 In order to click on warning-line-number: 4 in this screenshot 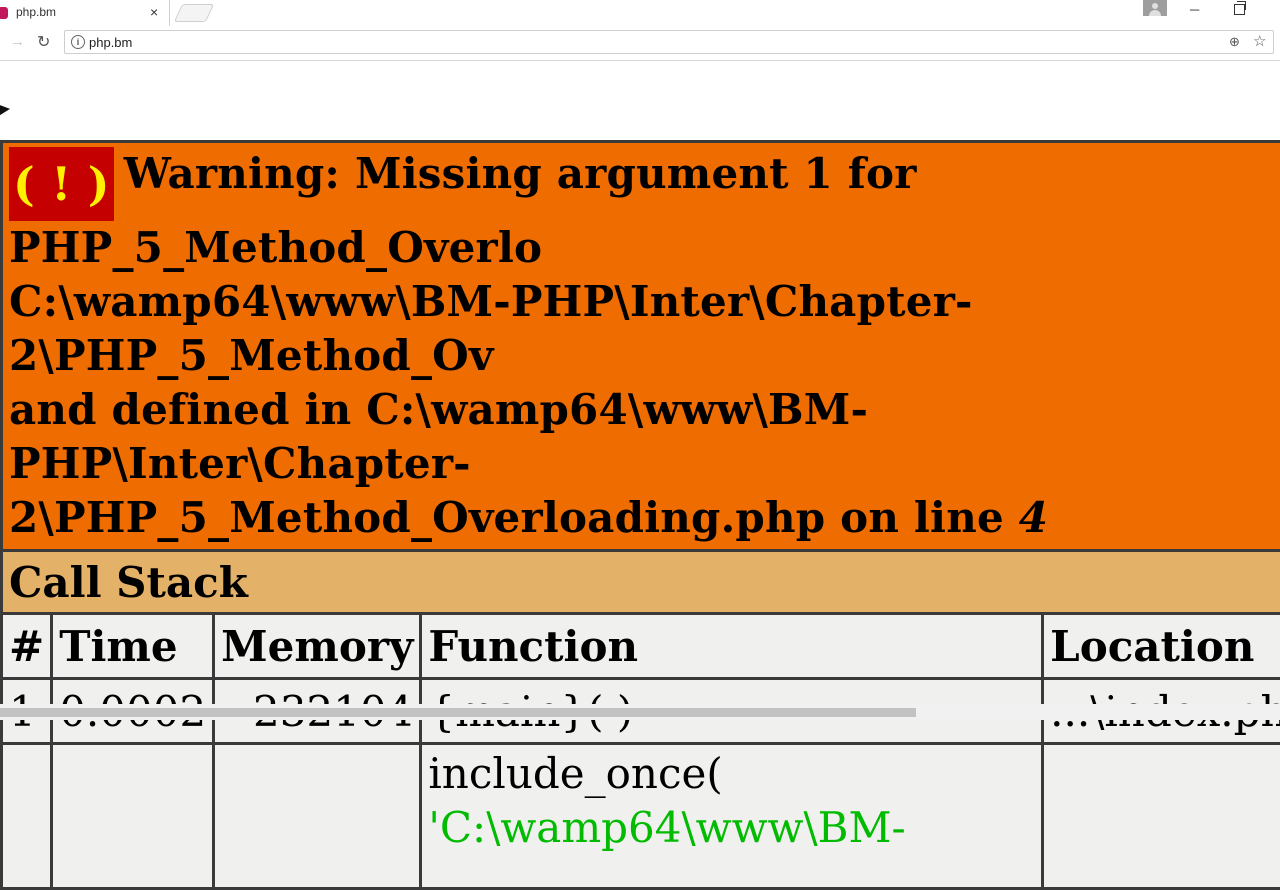, I will do `click(1033, 517)`.